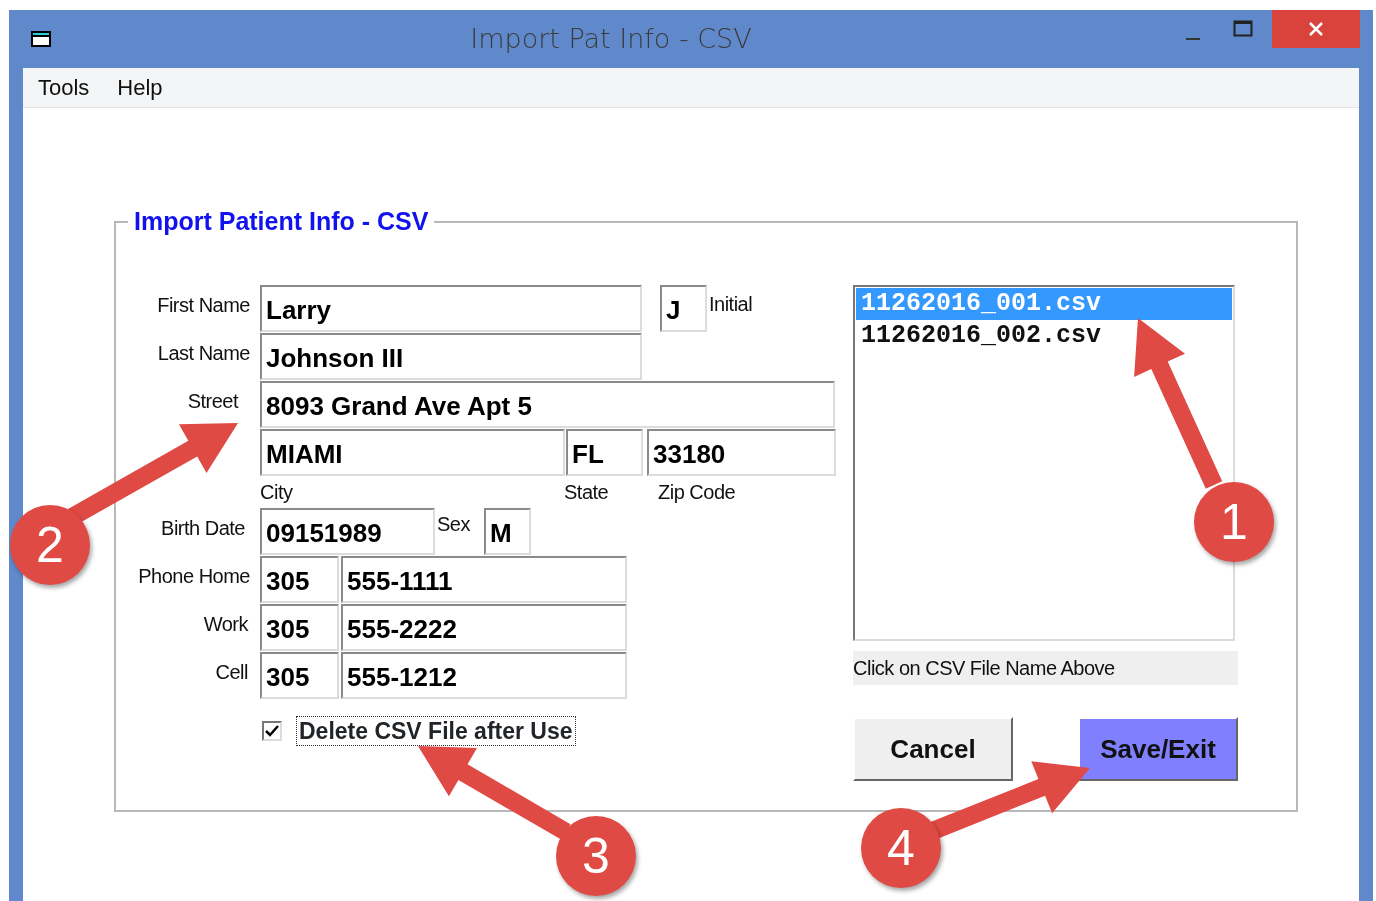  What do you see at coordinates (226, 624) in the screenshot?
I see `field-label: Work` at bounding box center [226, 624].